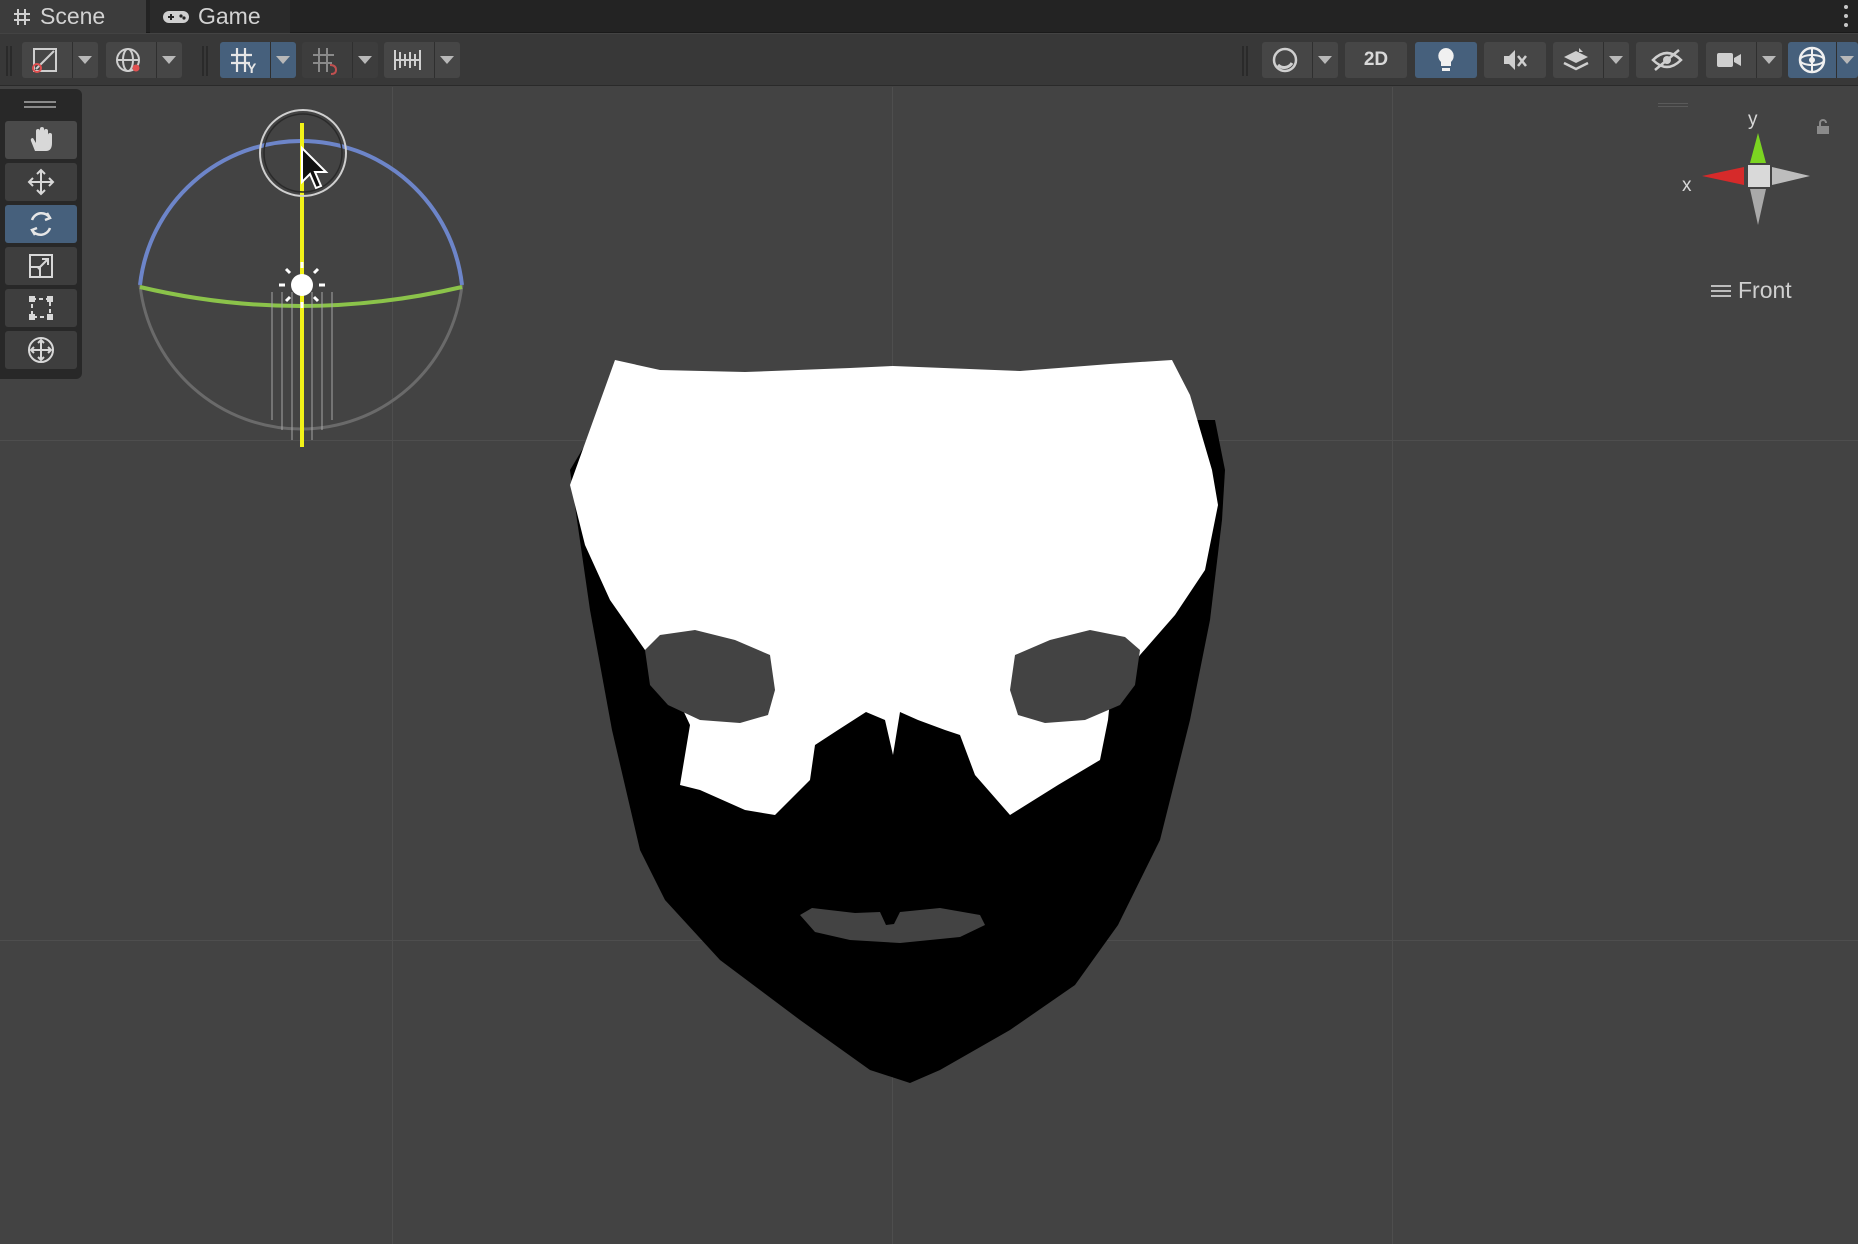 The height and width of the screenshot is (1244, 1858). I want to click on move-tool, so click(41, 182).